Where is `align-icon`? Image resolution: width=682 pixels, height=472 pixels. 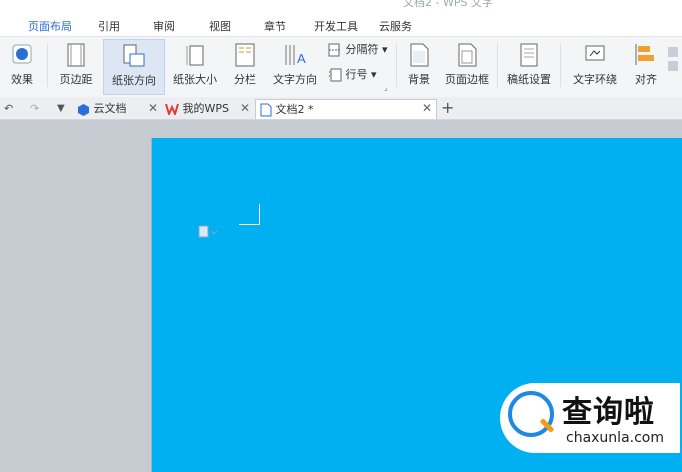
align-icon is located at coordinates (644, 54).